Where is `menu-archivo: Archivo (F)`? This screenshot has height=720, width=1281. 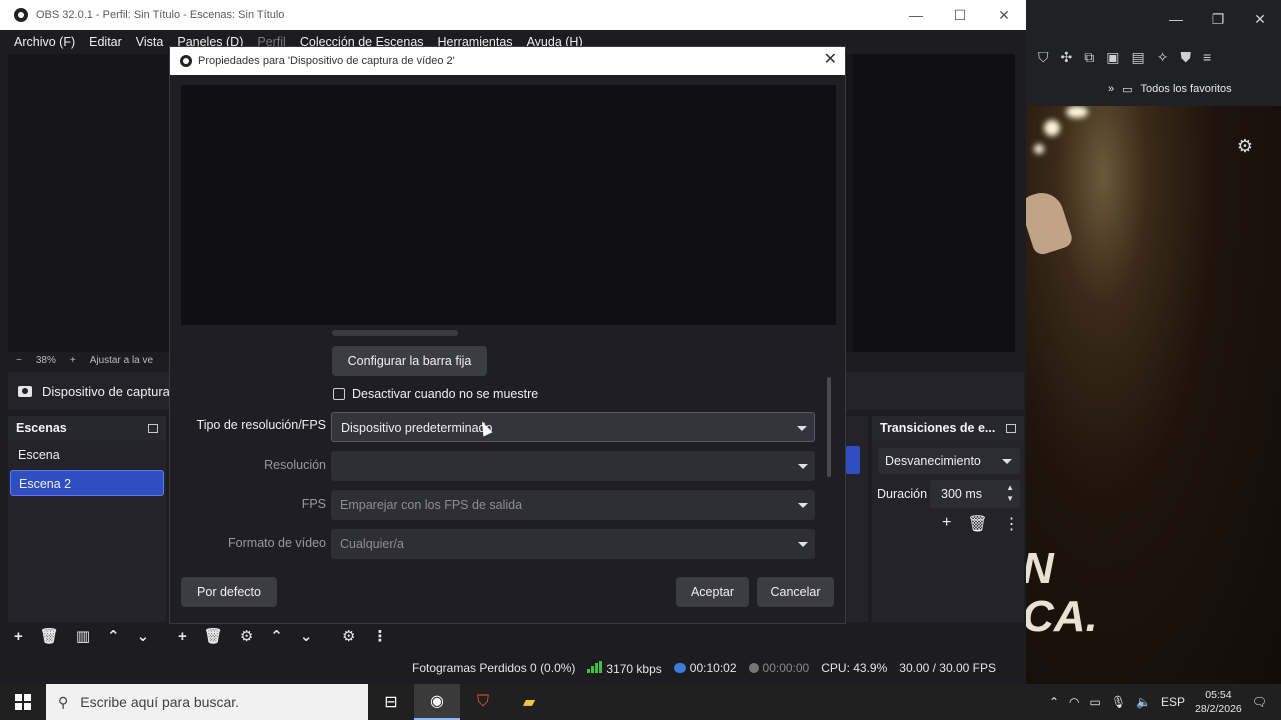
menu-archivo: Archivo (F) is located at coordinates (44, 42).